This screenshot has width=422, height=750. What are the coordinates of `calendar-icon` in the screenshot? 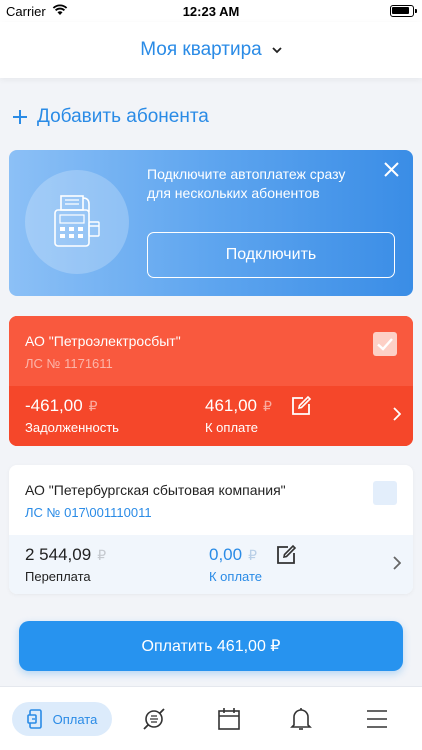 It's located at (229, 719).